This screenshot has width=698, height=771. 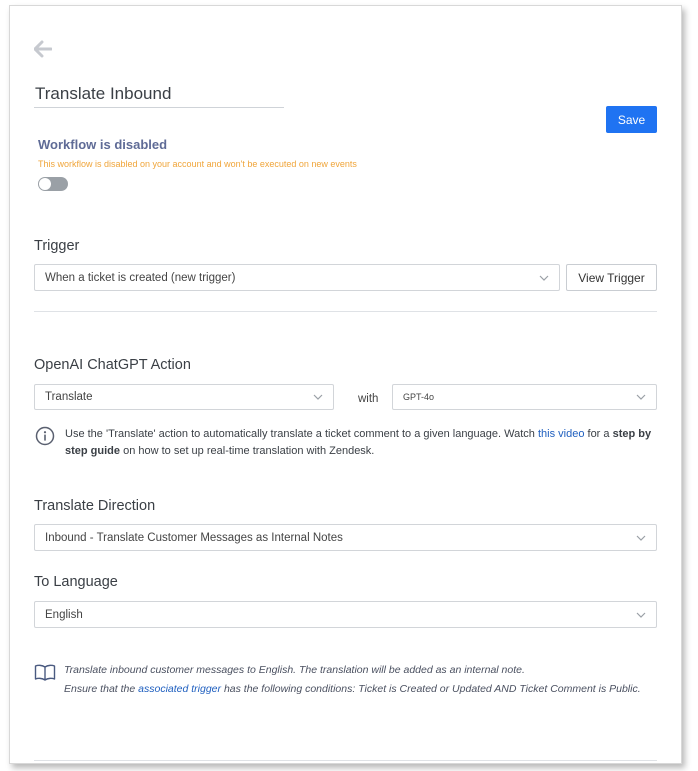 What do you see at coordinates (95, 506) in the screenshot?
I see `direction-label: Translate Direction` at bounding box center [95, 506].